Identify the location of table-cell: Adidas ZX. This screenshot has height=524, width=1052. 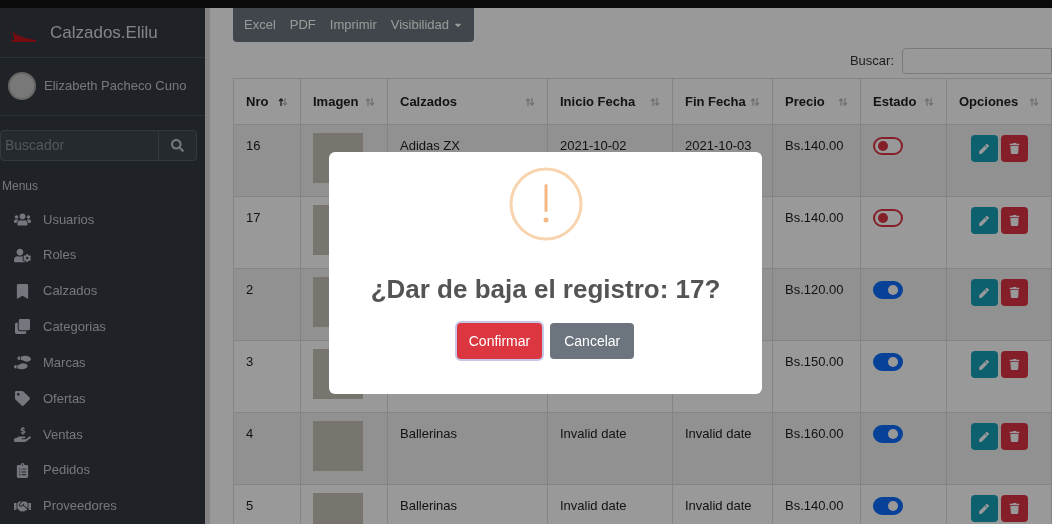
(430, 145).